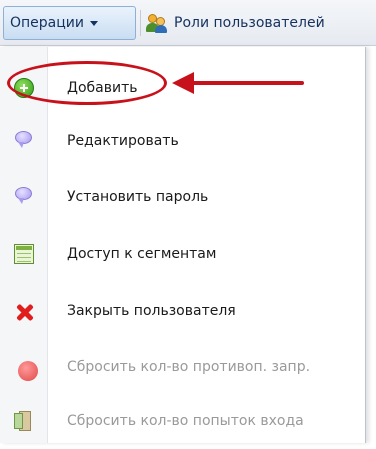 This screenshot has height=449, width=376. I want to click on table-icon, so click(24, 254).